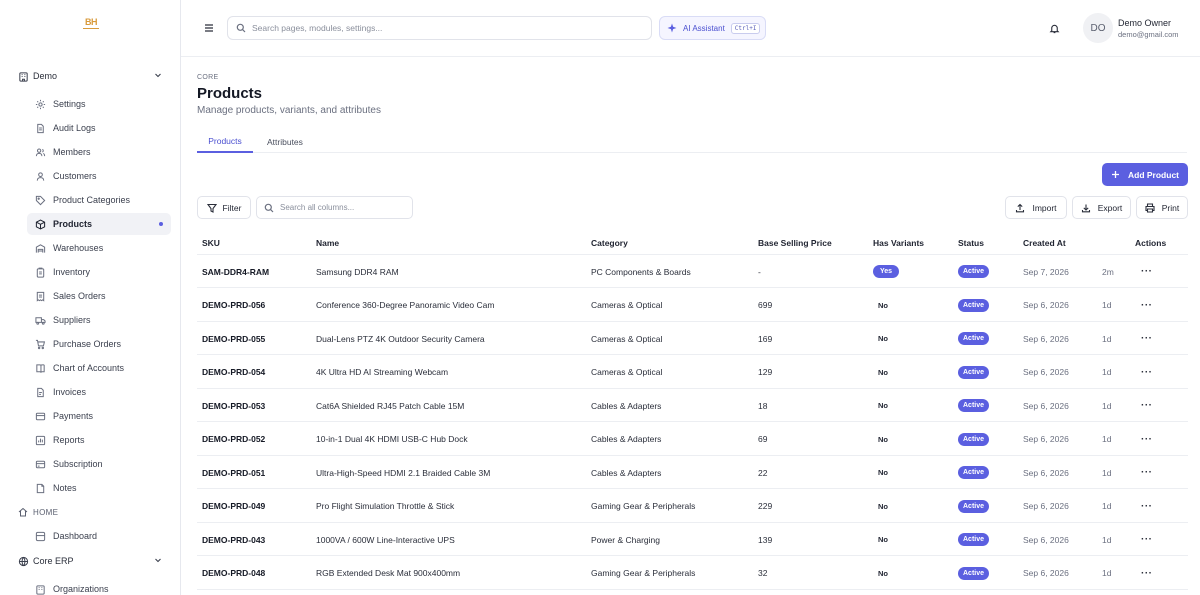  What do you see at coordinates (91, 28) in the screenshot?
I see `brand-logo-underline` at bounding box center [91, 28].